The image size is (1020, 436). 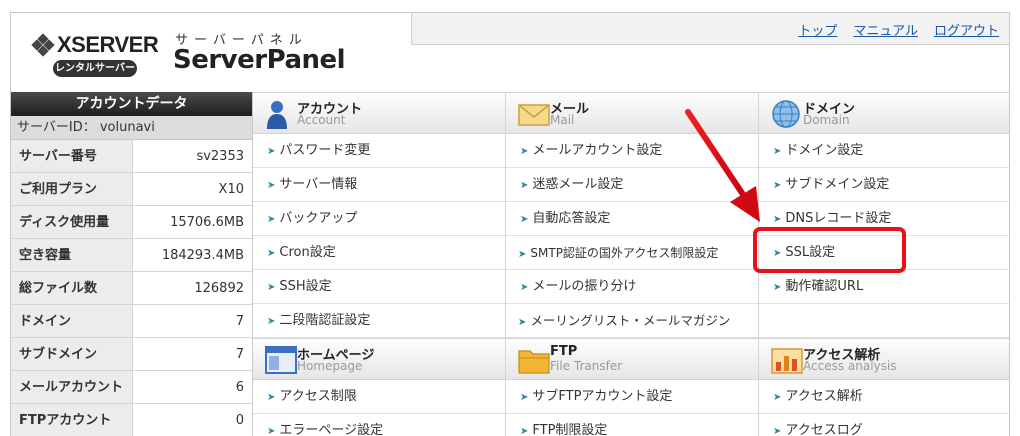 I want to click on menu-item-server-info: ➤ サーバー情報, so click(x=379, y=185).